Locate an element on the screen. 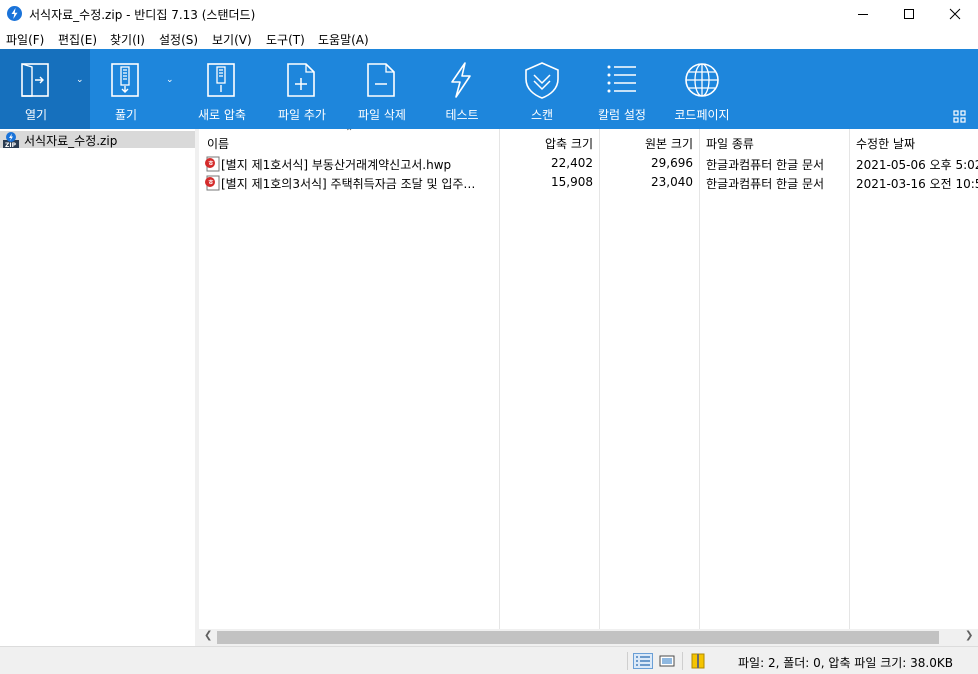 The height and width of the screenshot is (674, 978). original-size: 23,040 is located at coordinates (672, 182).